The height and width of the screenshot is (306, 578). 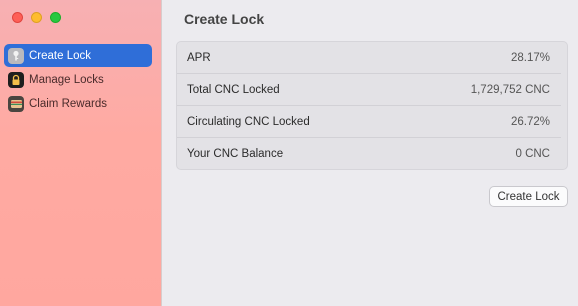 I want to click on stat-label: Circulating CNC Locked, so click(x=248, y=121).